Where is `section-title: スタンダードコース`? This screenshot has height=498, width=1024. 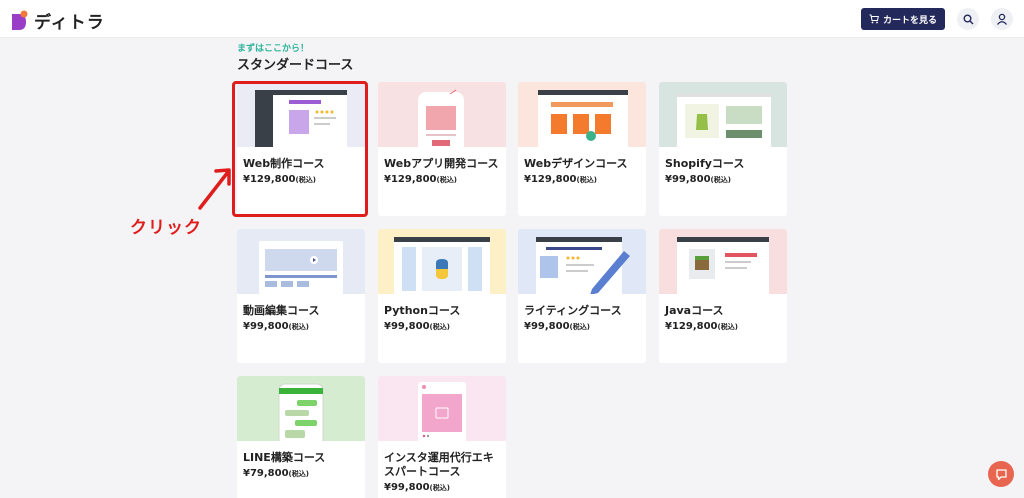
section-title: スタンダードコース is located at coordinates (295, 65).